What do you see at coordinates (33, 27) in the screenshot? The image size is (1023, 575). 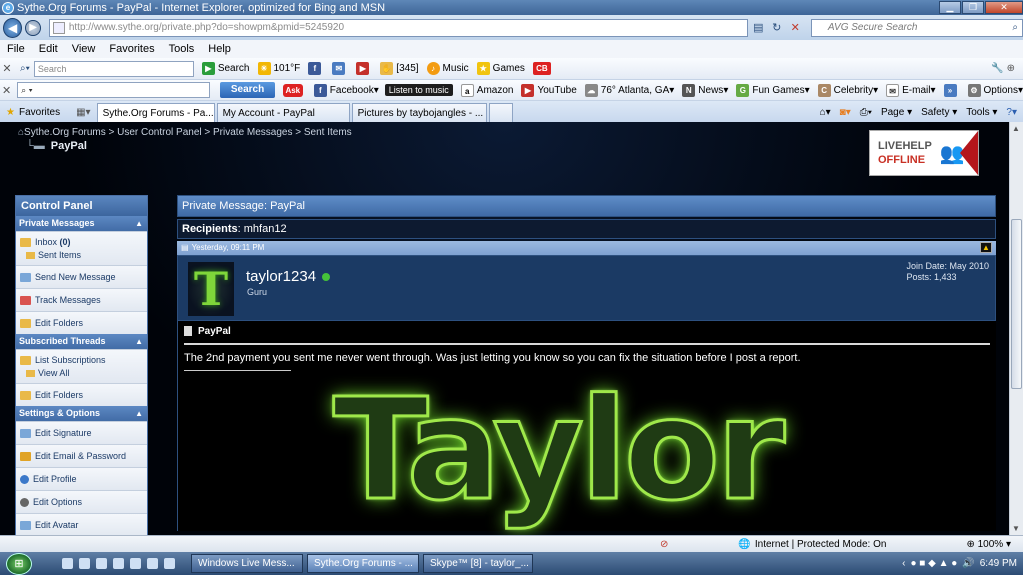 I see `forward-button: ▶` at bounding box center [33, 27].